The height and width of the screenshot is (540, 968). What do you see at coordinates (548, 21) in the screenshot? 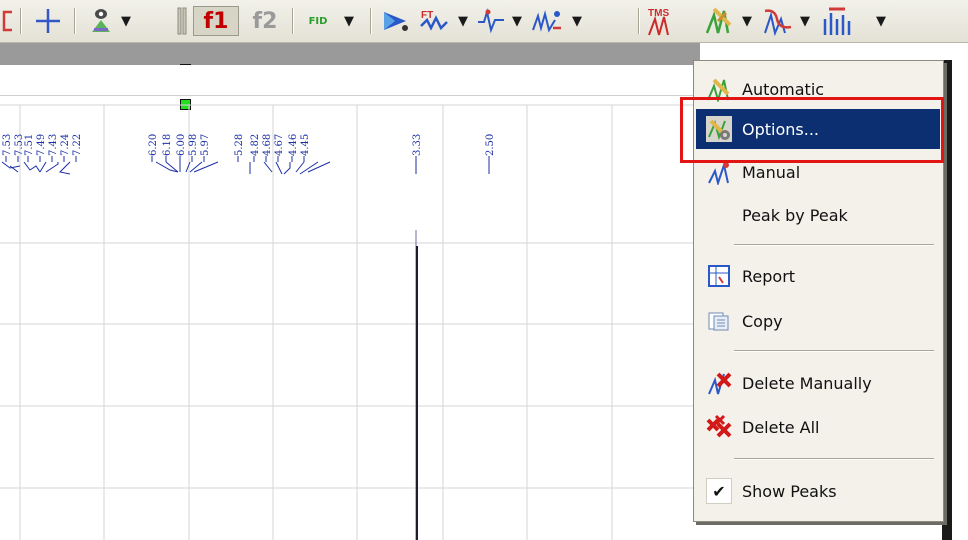
I see `baseline-icon` at bounding box center [548, 21].